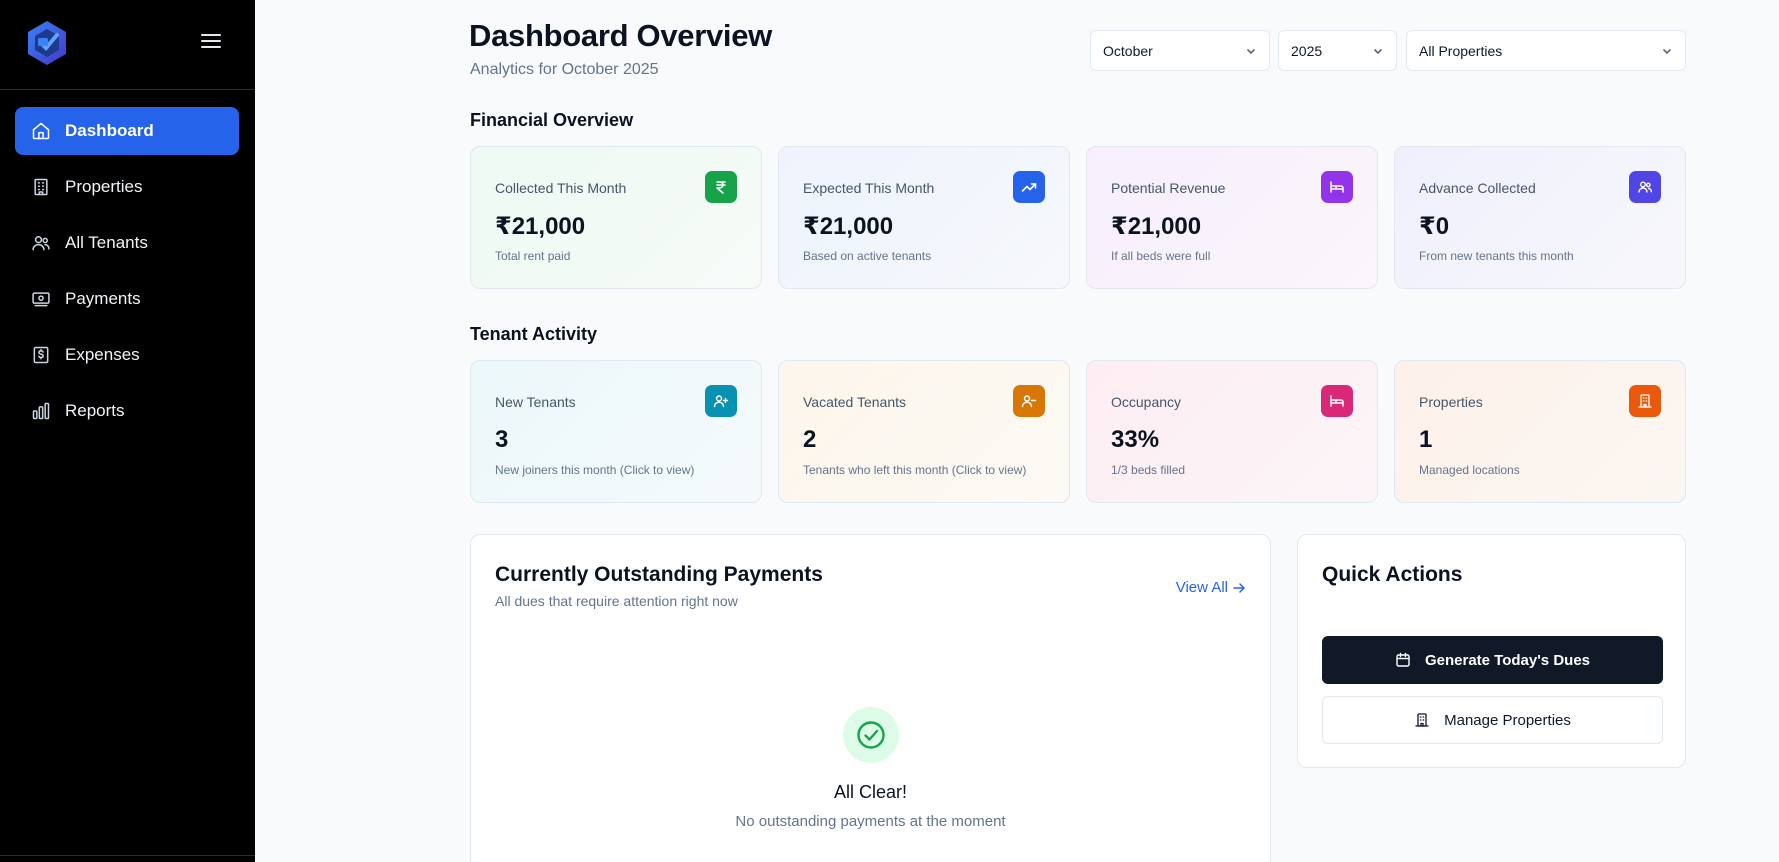 Image resolution: width=1779 pixels, height=862 pixels. I want to click on user-plus-icon, so click(721, 401).